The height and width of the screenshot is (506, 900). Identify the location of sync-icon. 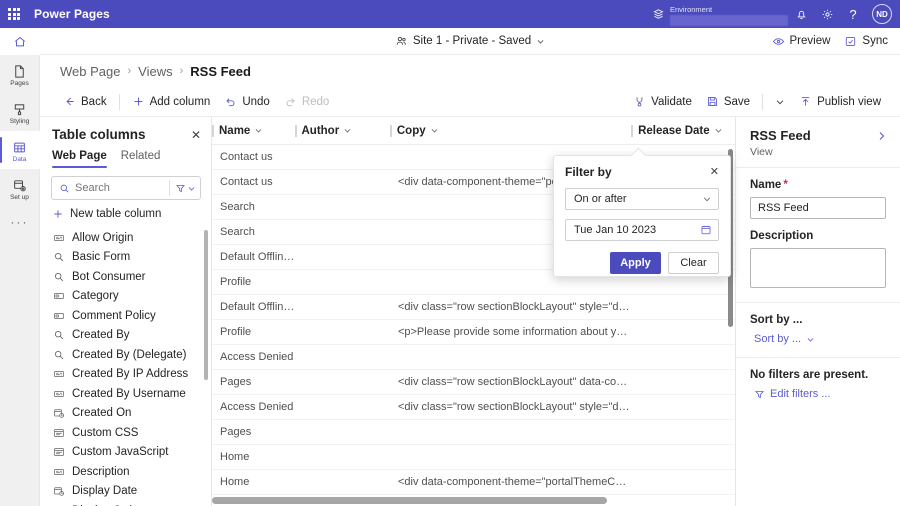
(850, 41).